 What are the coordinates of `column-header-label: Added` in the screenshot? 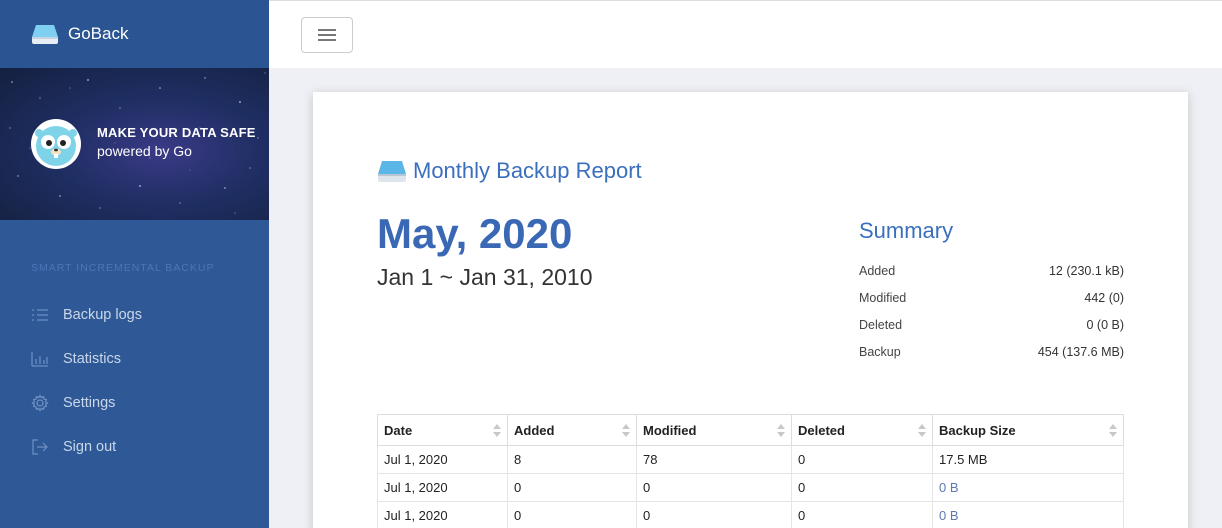 It's located at (534, 430).